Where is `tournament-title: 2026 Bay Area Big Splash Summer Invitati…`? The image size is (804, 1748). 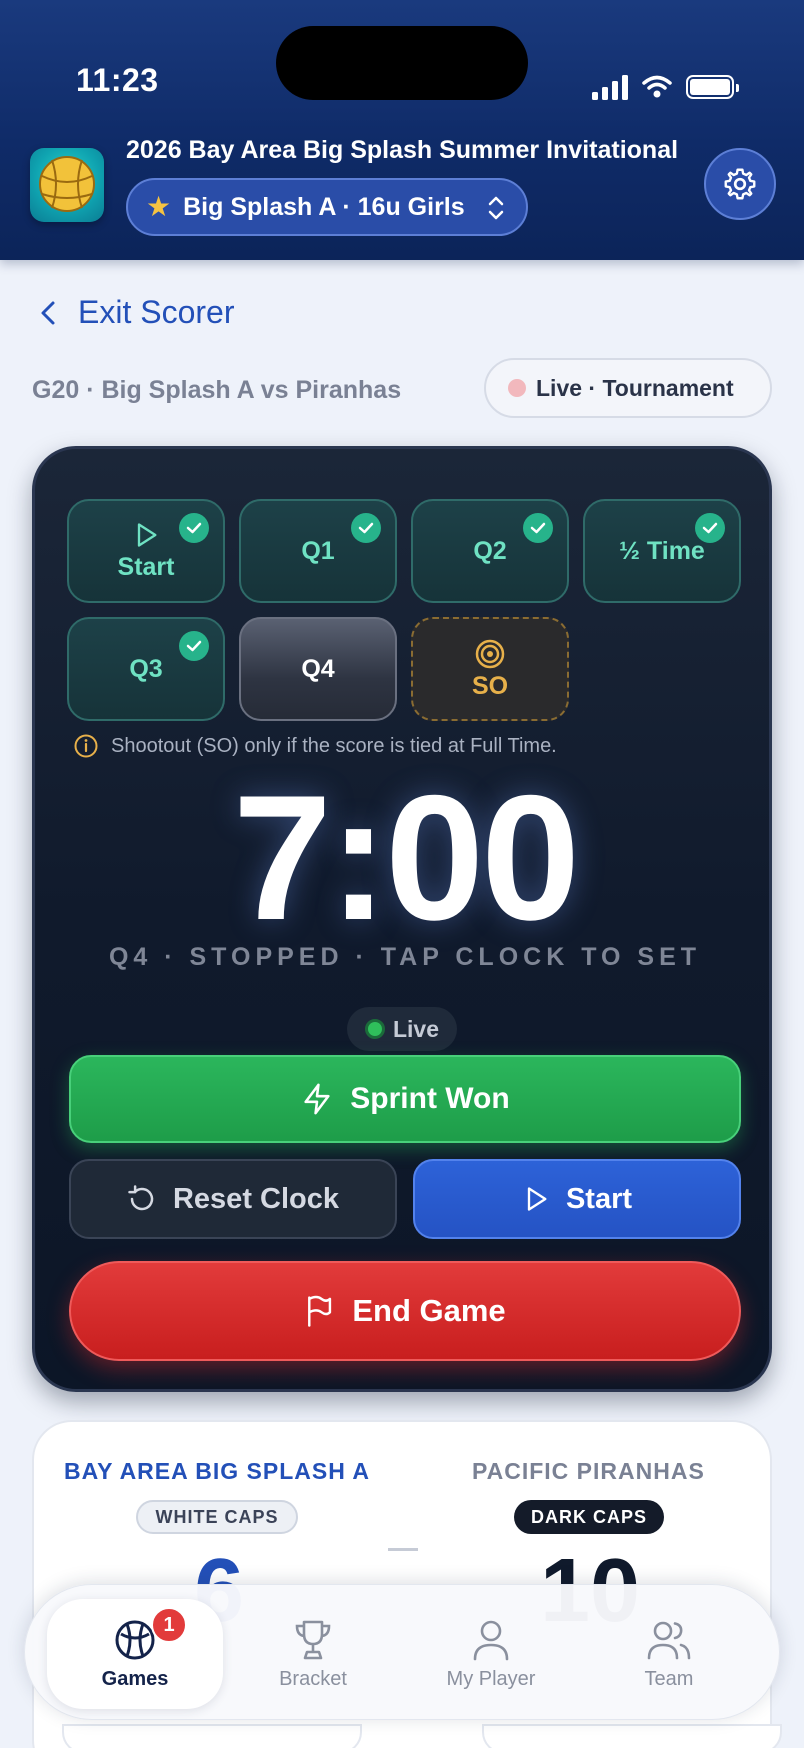
tournament-title: 2026 Bay Area Big Splash Summer Invitati… is located at coordinates (402, 150).